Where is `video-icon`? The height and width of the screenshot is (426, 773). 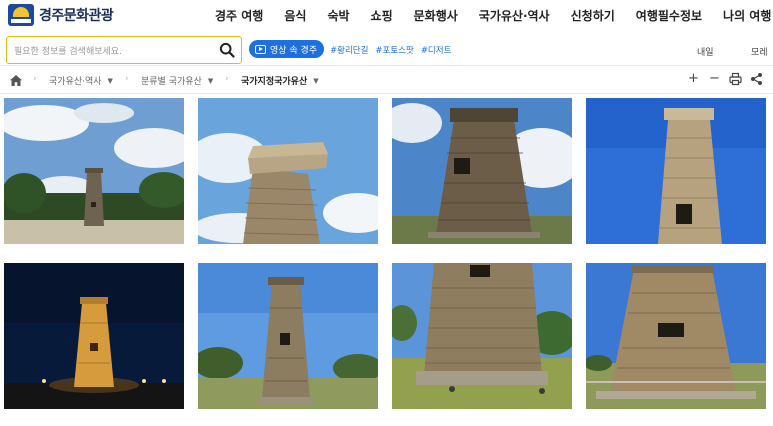
video-icon is located at coordinates (260, 49).